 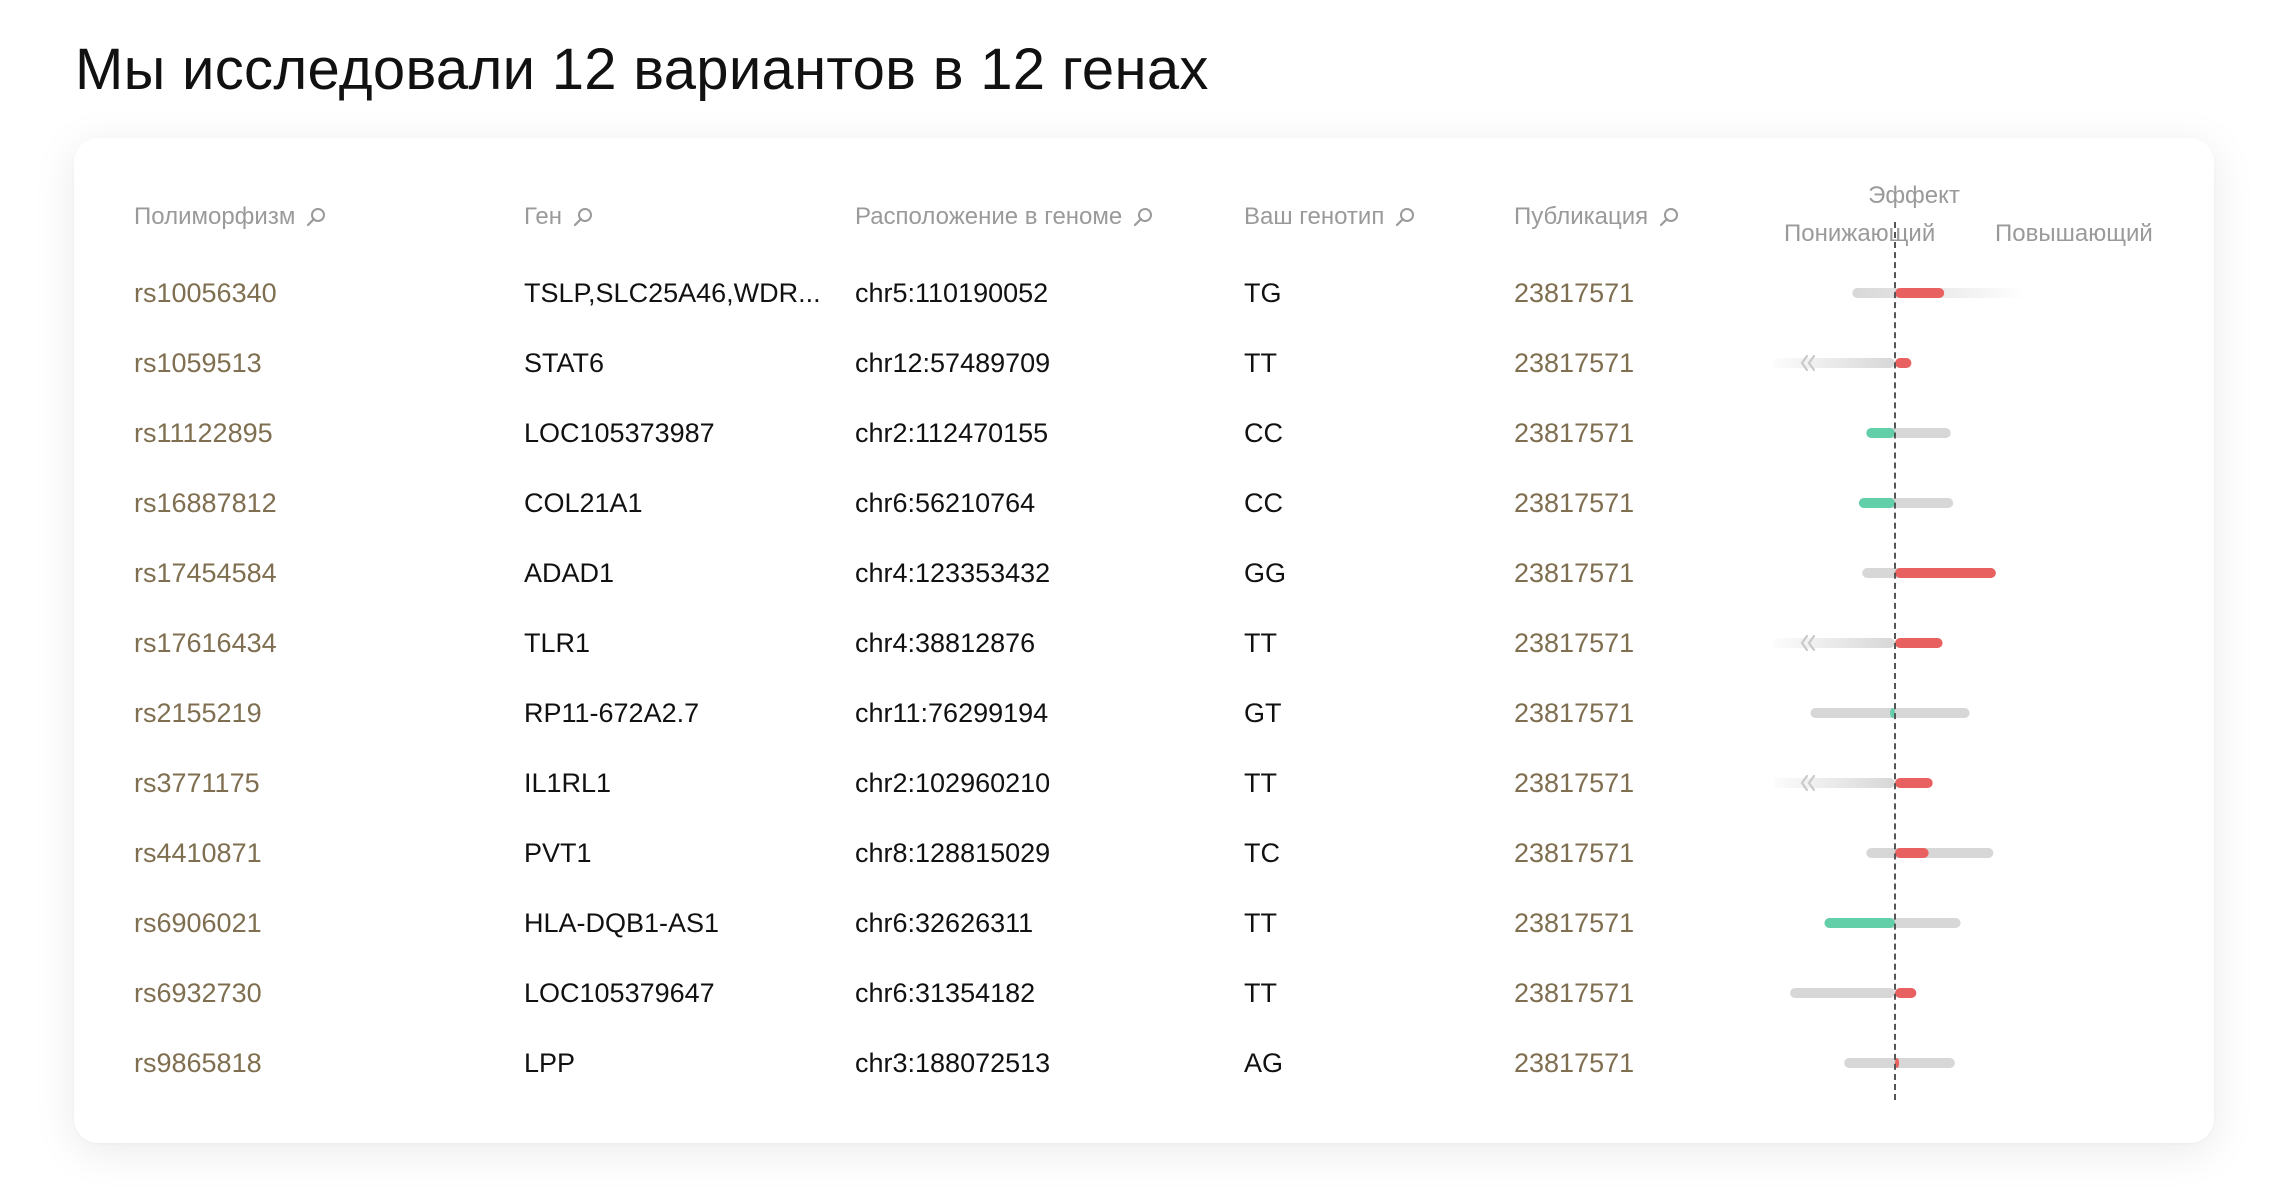 What do you see at coordinates (619, 433) in the screenshot?
I see `gene-cell: LOC105373987` at bounding box center [619, 433].